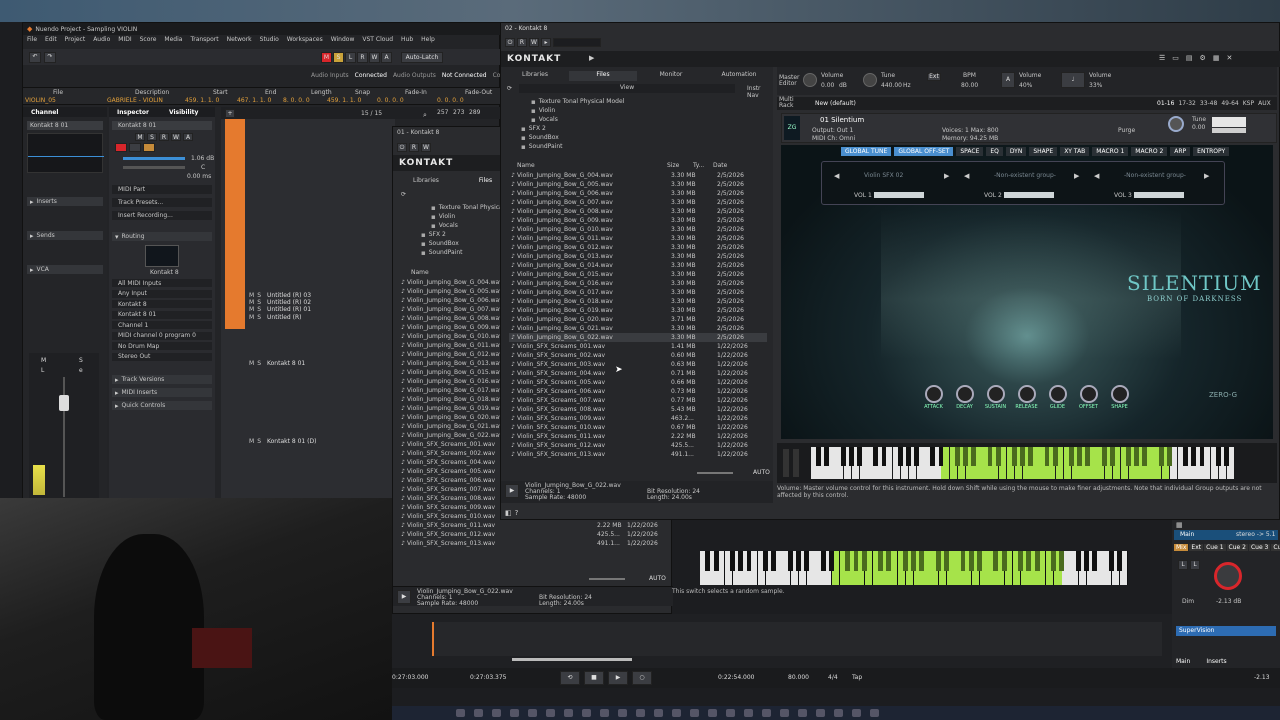 This screenshot has height=720, width=1280. I want to click on channel-name-field: Kontakt 8 01, so click(65, 125).